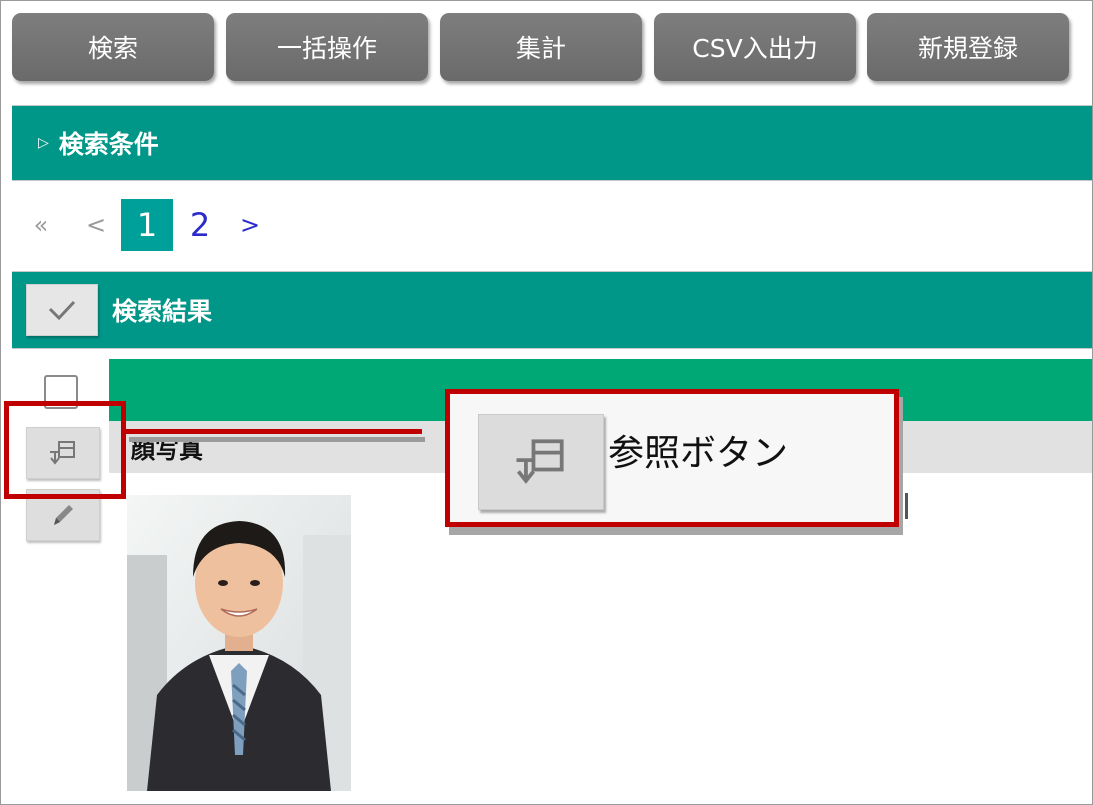 The height and width of the screenshot is (805, 1093). I want to click on photo-column-label: 顔写真, so click(167, 449).